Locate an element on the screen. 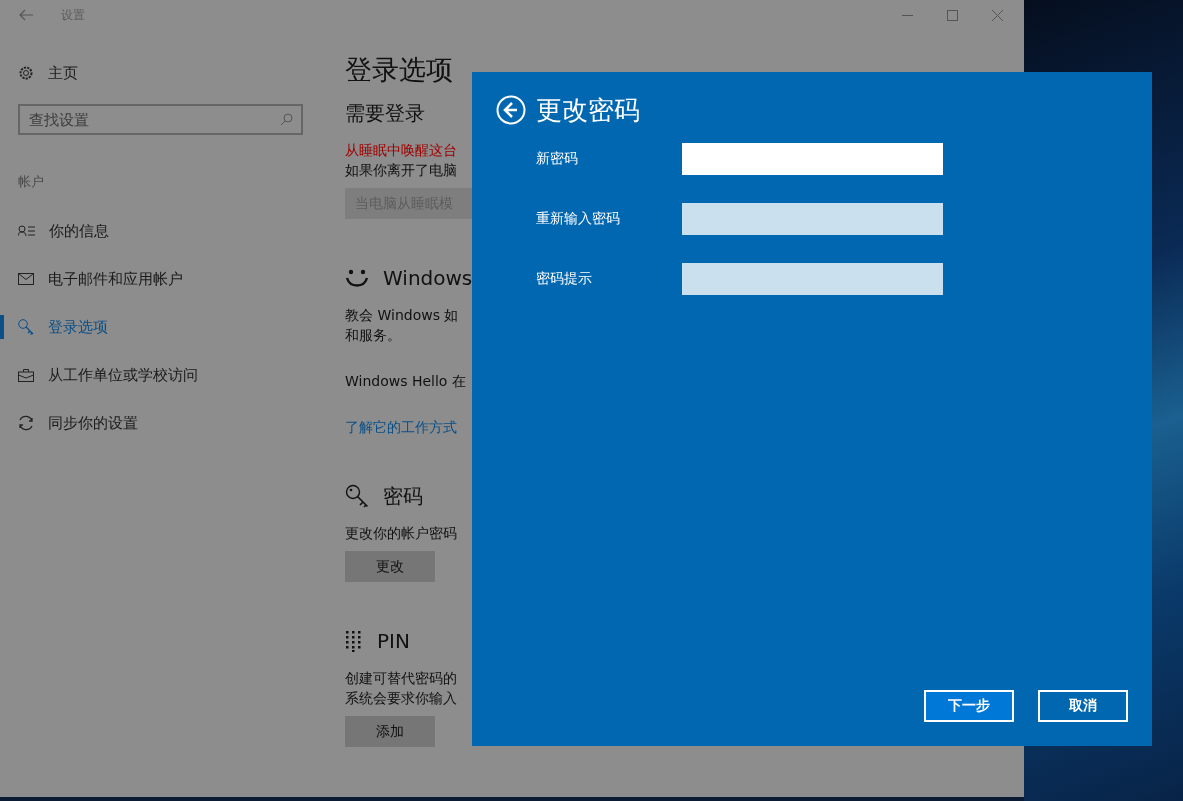 The image size is (1183, 801). description-text: 和服务。 is located at coordinates (373, 335).